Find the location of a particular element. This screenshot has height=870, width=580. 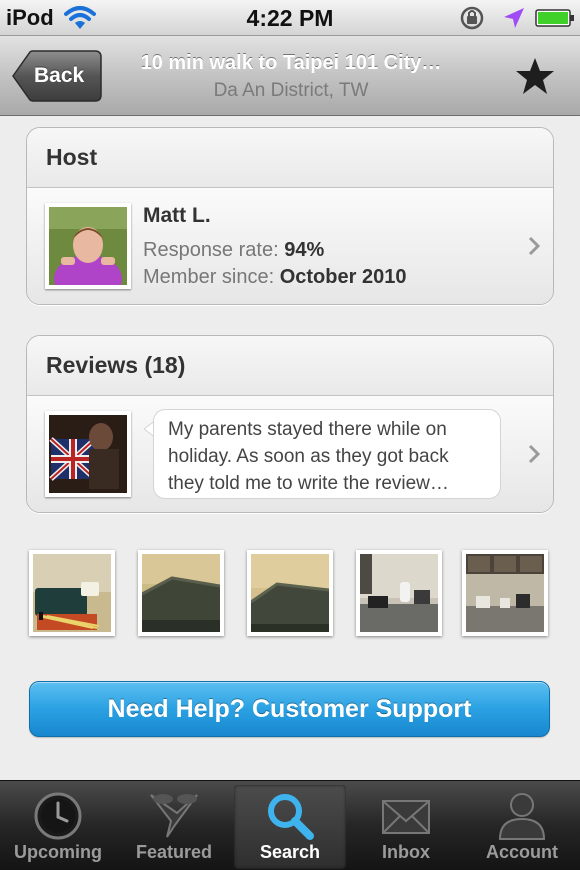

host-photo is located at coordinates (88, 246).